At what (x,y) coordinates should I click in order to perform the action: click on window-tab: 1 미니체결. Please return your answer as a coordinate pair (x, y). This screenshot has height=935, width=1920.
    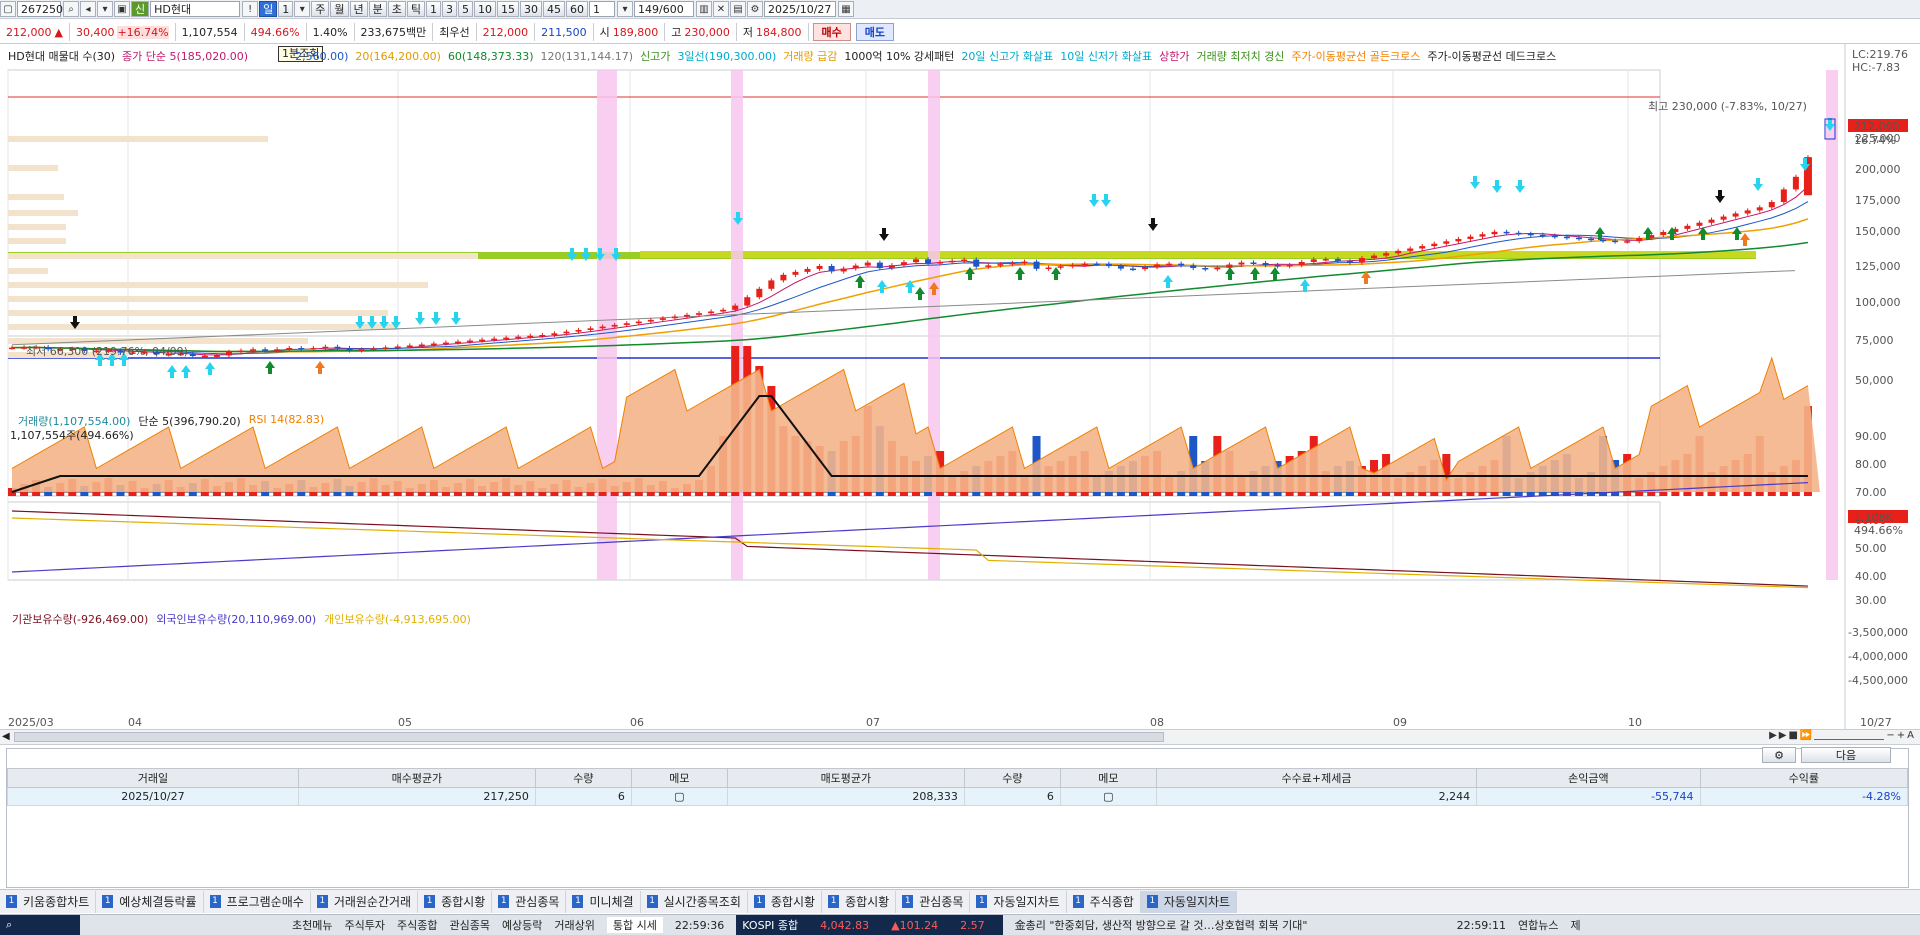
    Looking at the image, I should click on (603, 901).